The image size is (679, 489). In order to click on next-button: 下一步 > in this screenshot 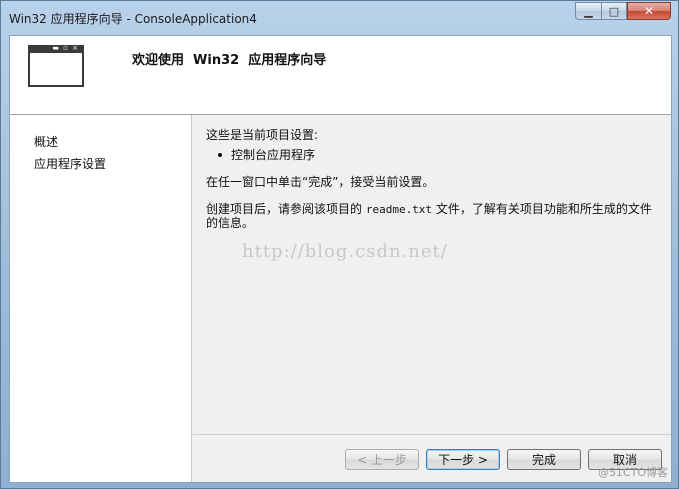, I will do `click(463, 459)`.